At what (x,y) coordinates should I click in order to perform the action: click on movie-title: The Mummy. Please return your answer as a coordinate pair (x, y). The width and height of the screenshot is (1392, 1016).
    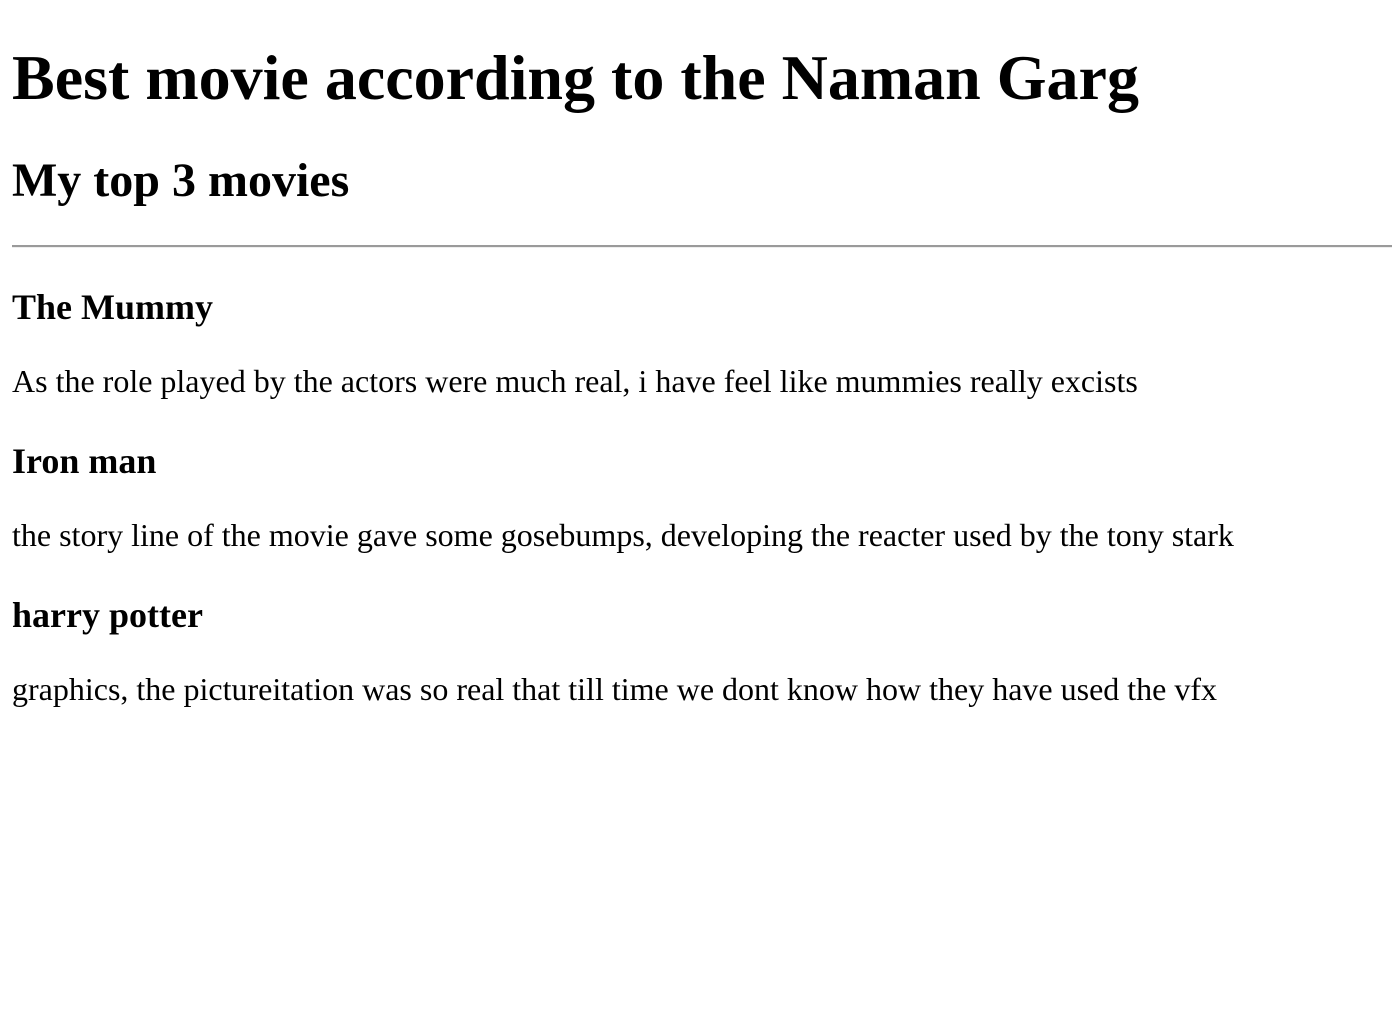
    Looking at the image, I should click on (112, 307).